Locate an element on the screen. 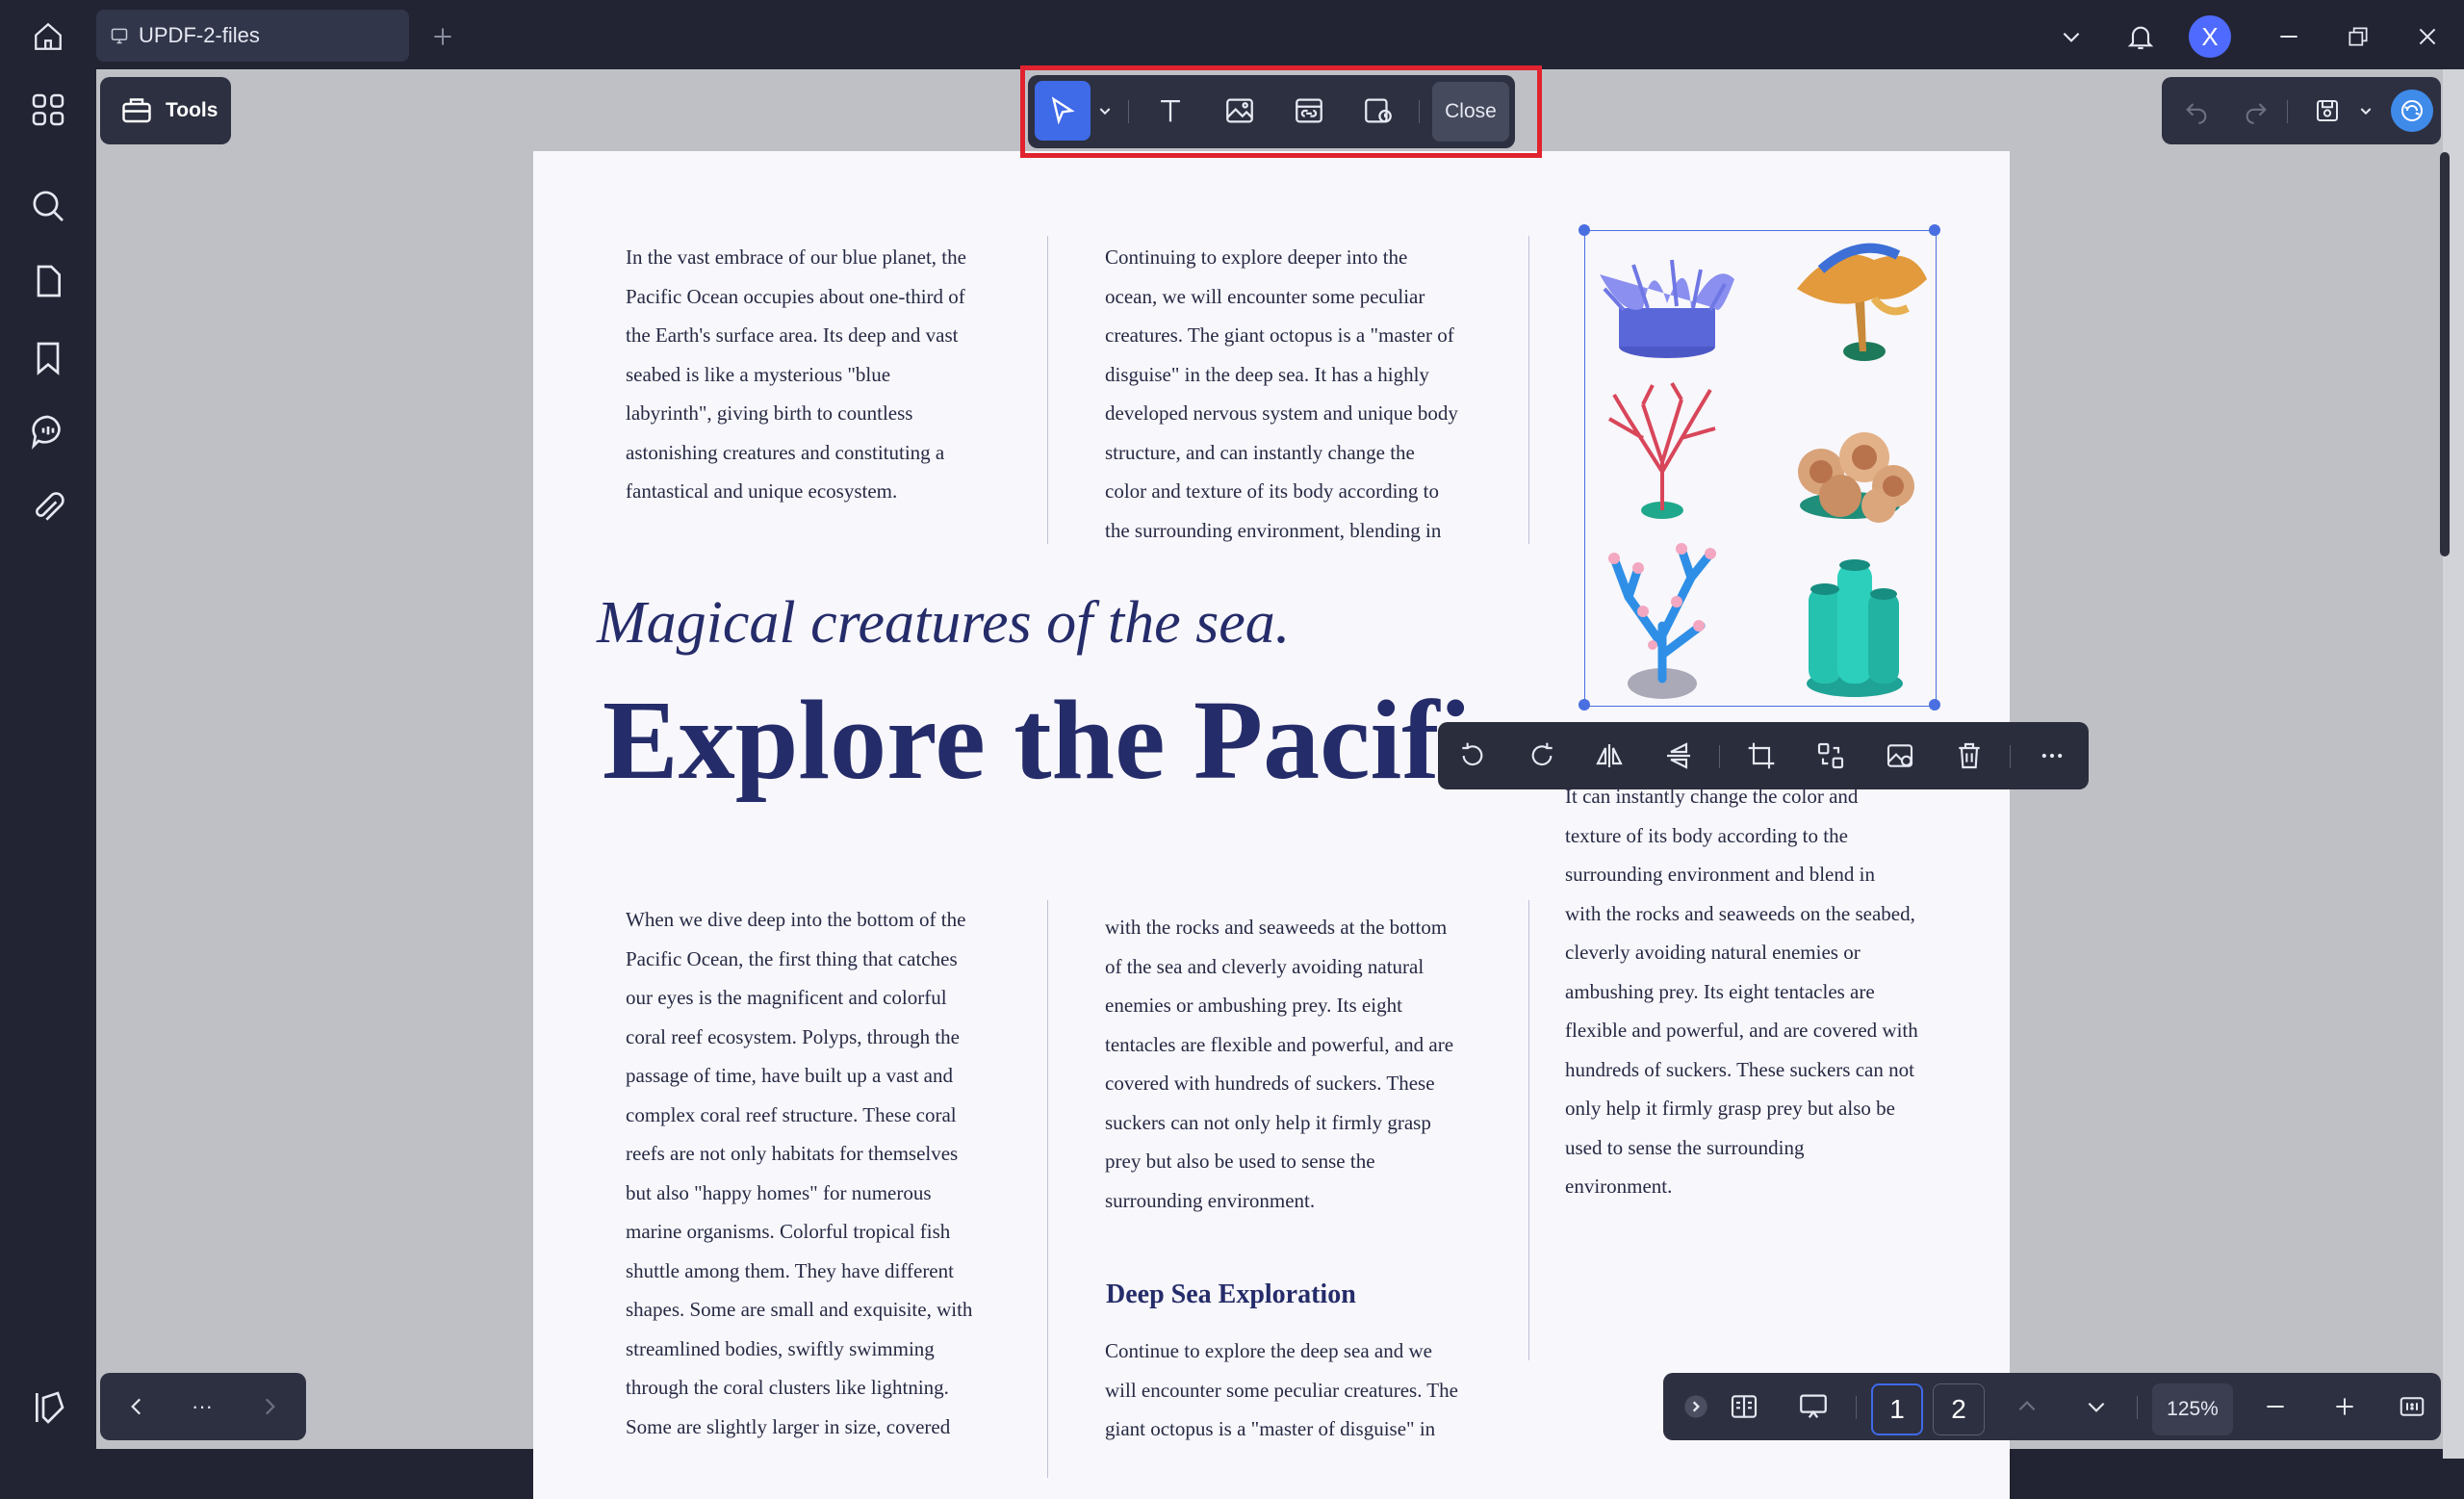 This screenshot has width=2464, height=1499. more-nav-button: ··· is located at coordinates (202, 1406).